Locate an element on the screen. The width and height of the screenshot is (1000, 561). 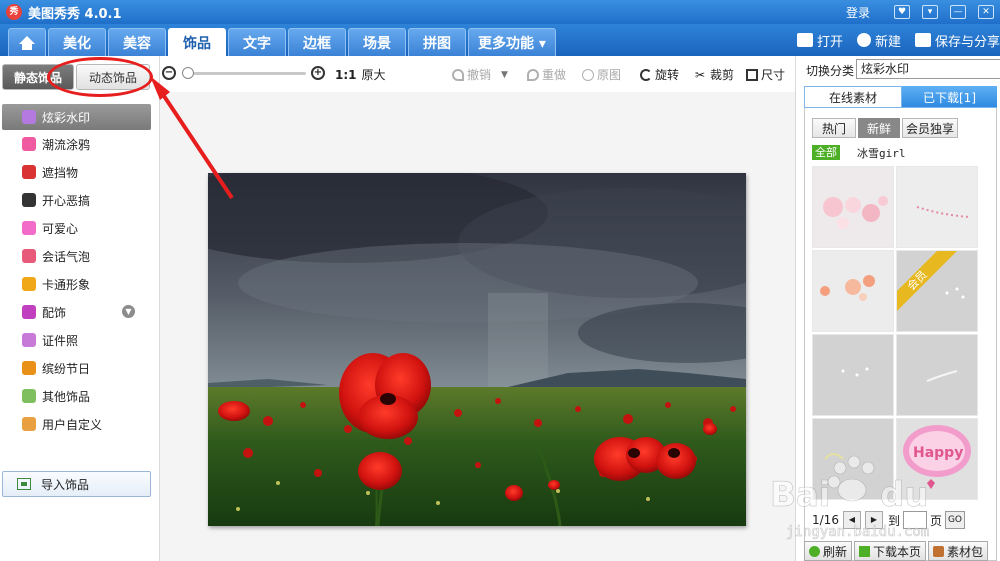
tag-ice-snow-girl: 冰雪girl is located at coordinates (881, 153).